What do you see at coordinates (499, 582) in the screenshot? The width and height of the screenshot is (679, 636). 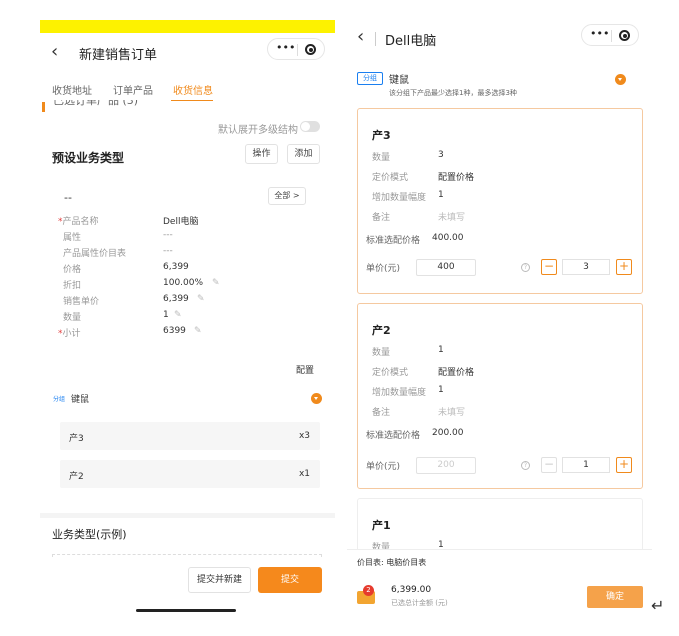 I see `right-bottom-bar: 价目表: 电脑价目表 2 6,399.00 已选总计金额 (元) 确定` at bounding box center [499, 582].